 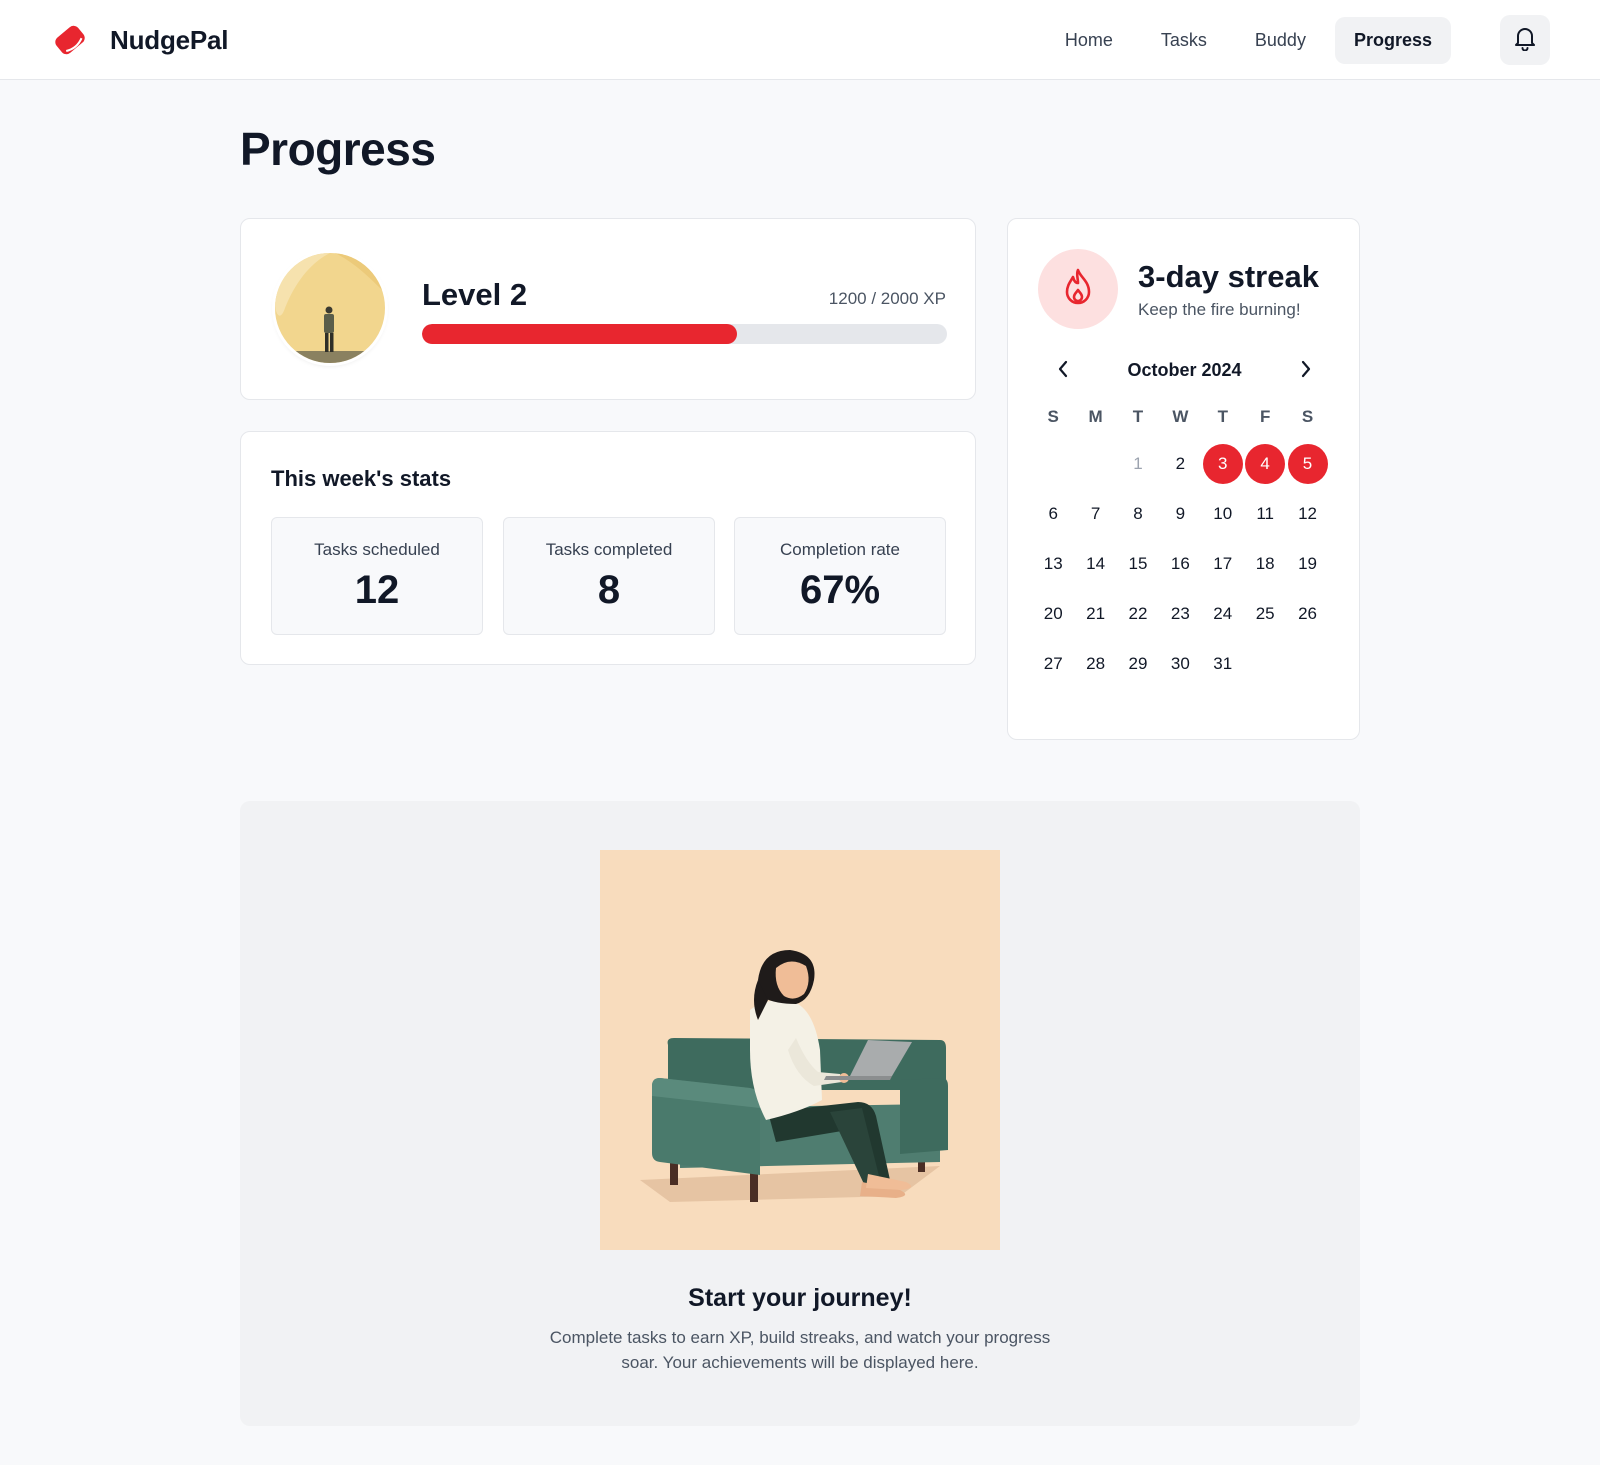 I want to click on calendar-week-row: 20 21 22 23 24 25 26, so click(x=1183, y=614).